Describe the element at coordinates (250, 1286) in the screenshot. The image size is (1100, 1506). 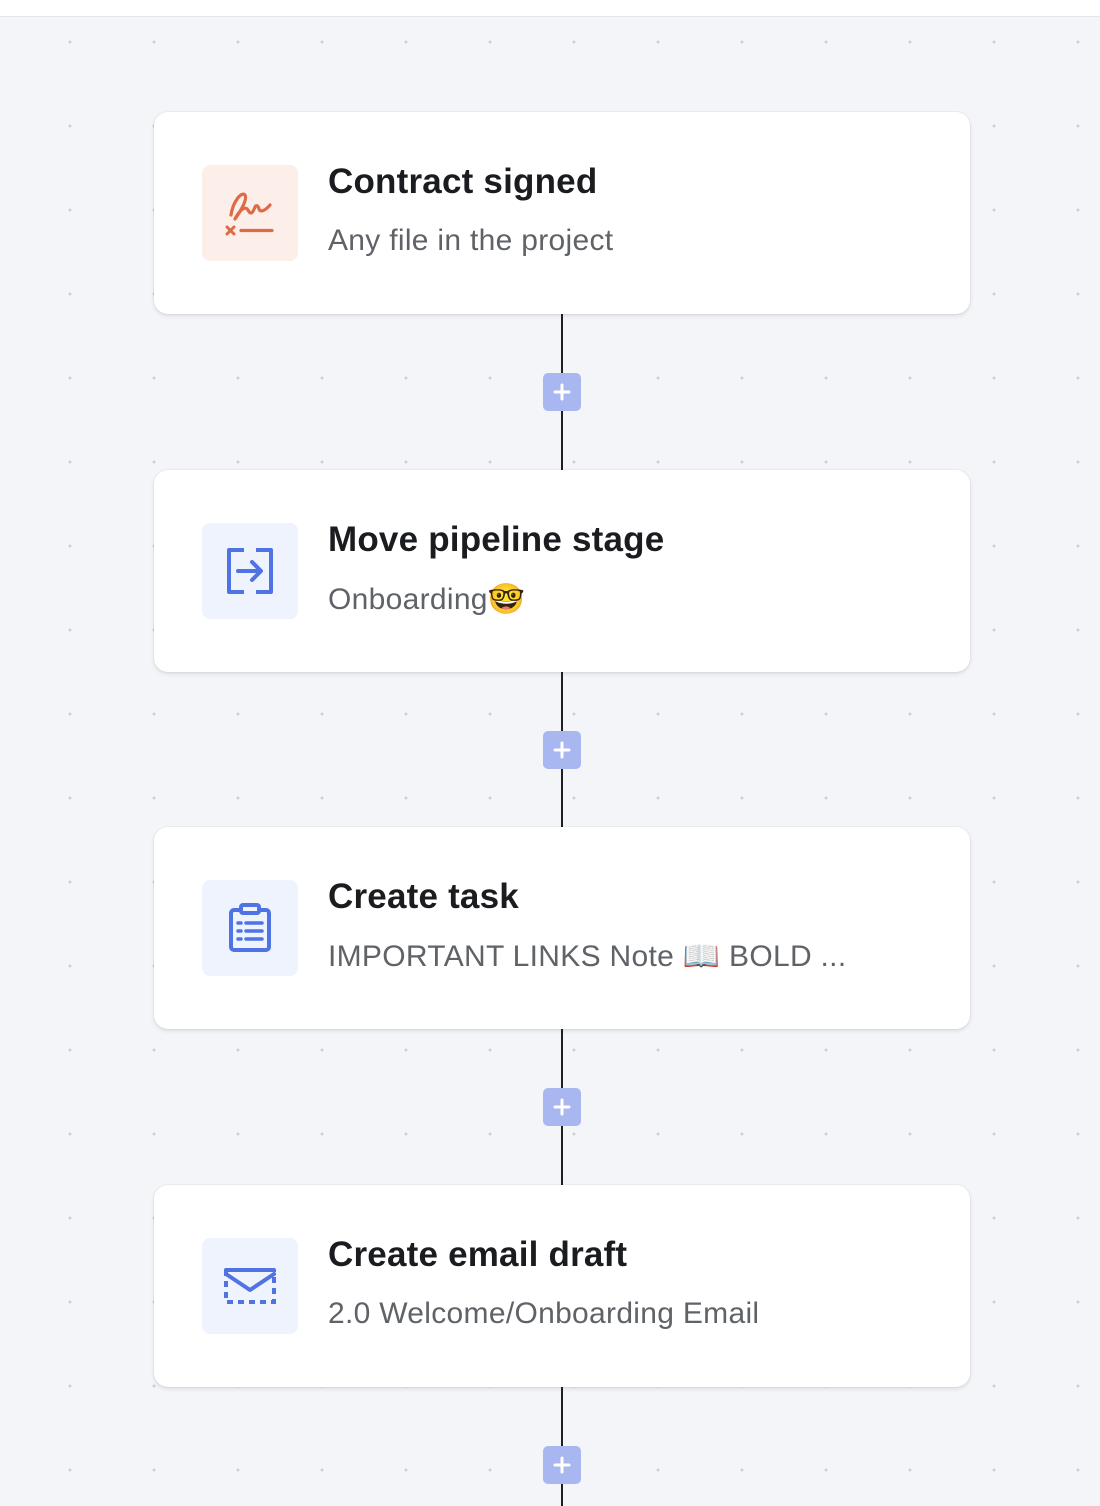
I see `email-draft-icon` at that location.